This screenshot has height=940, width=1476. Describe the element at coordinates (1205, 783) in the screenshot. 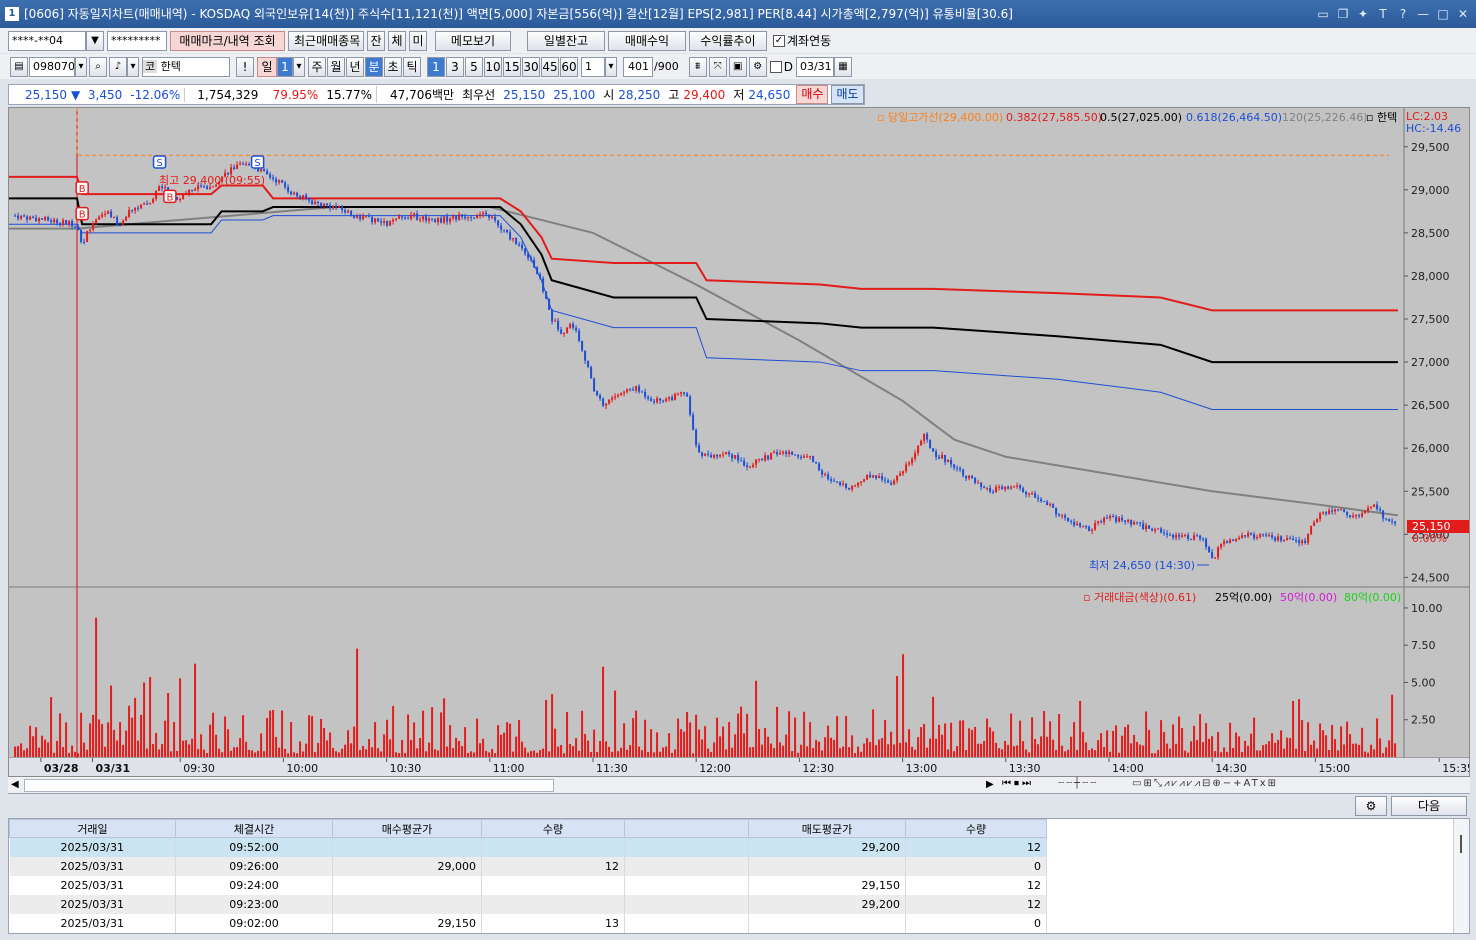

I see `drawing-tools-icon: ▭⊞⤡⩘⩗⩘⩗⩘⊟⊕−+ATⅹ⊞` at that location.